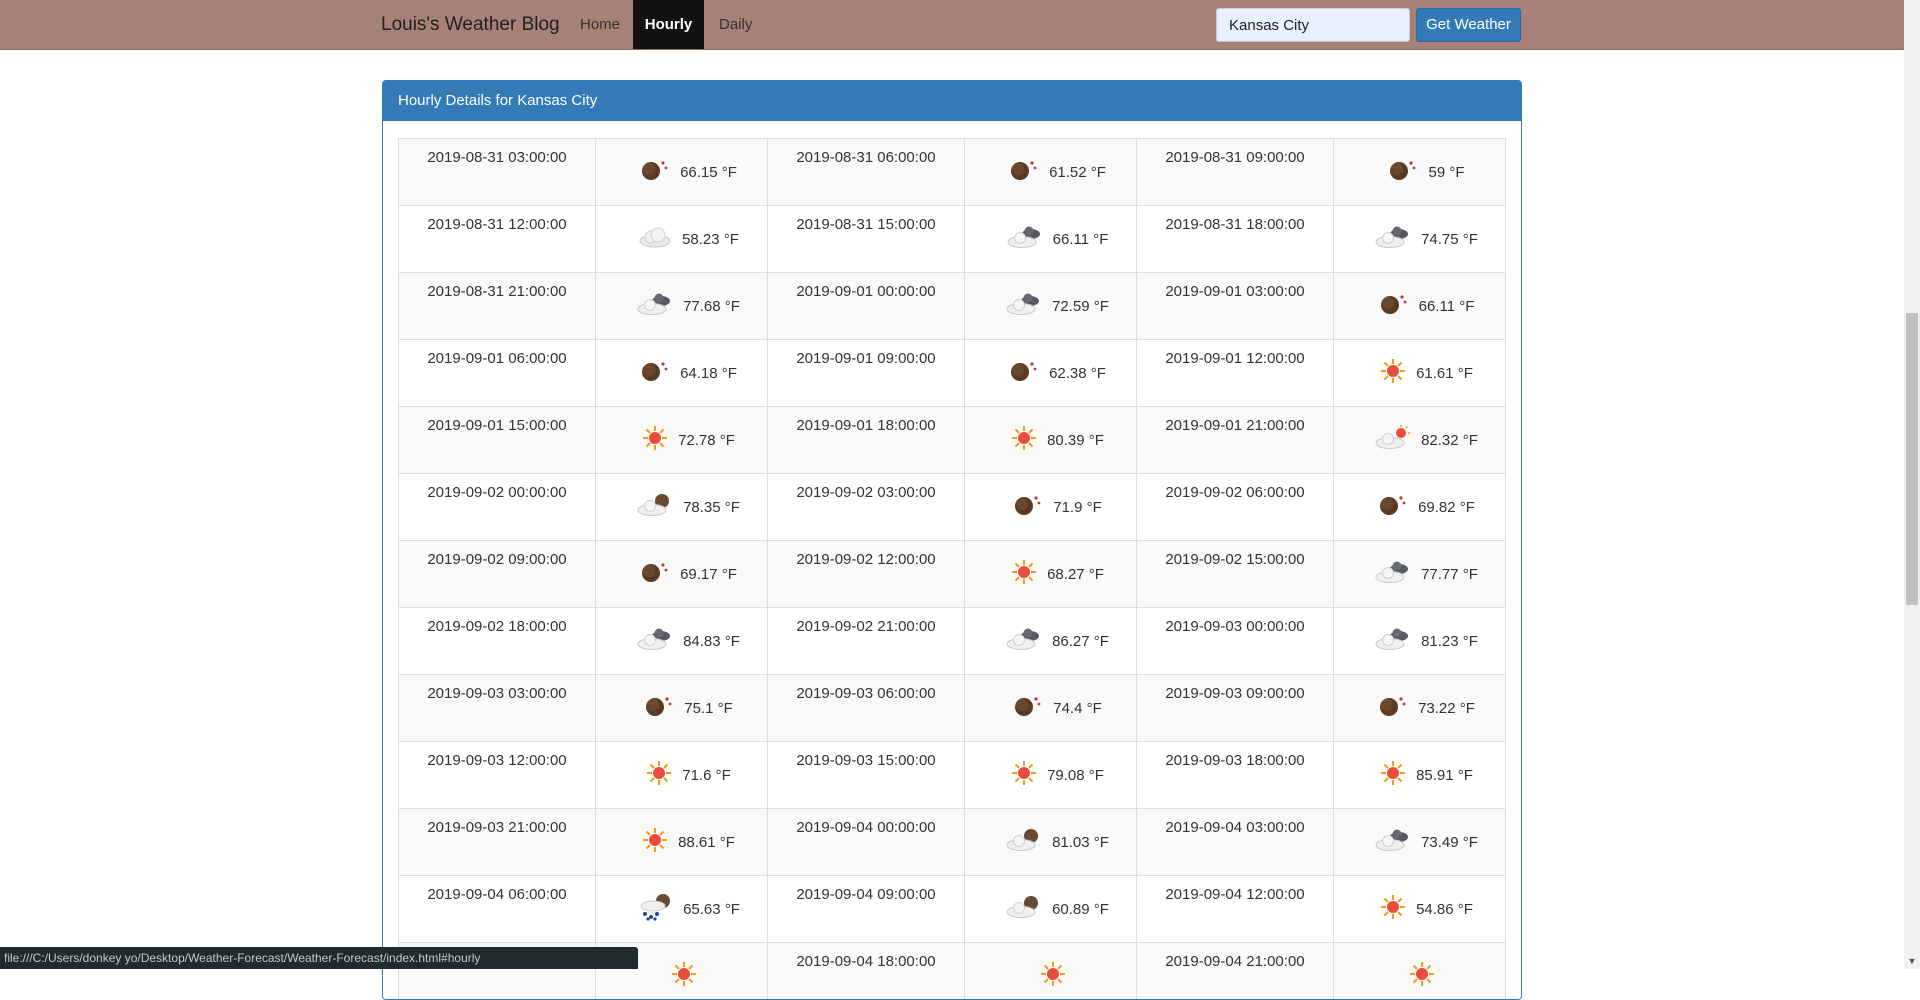 The image size is (1920, 1000). What do you see at coordinates (1080, 909) in the screenshot?
I see `forecast-temperature: 60.89 °F` at bounding box center [1080, 909].